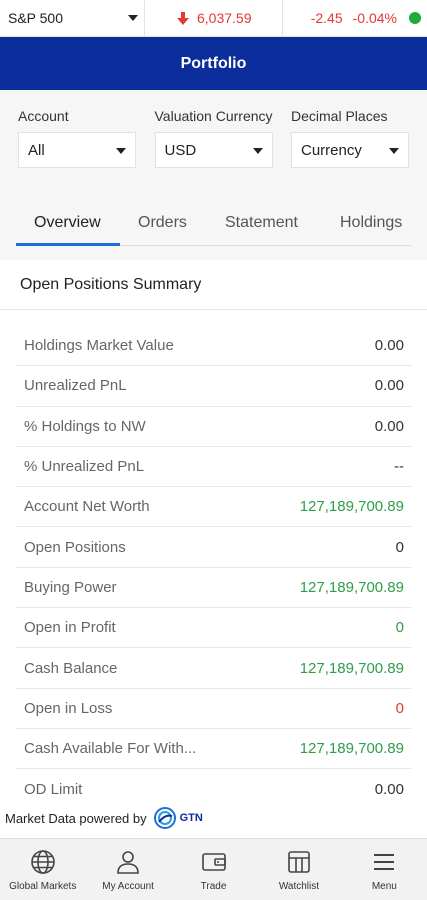 This screenshot has width=427, height=900. Describe the element at coordinates (53, 789) in the screenshot. I see `summary-row-label: OD Limit` at that location.